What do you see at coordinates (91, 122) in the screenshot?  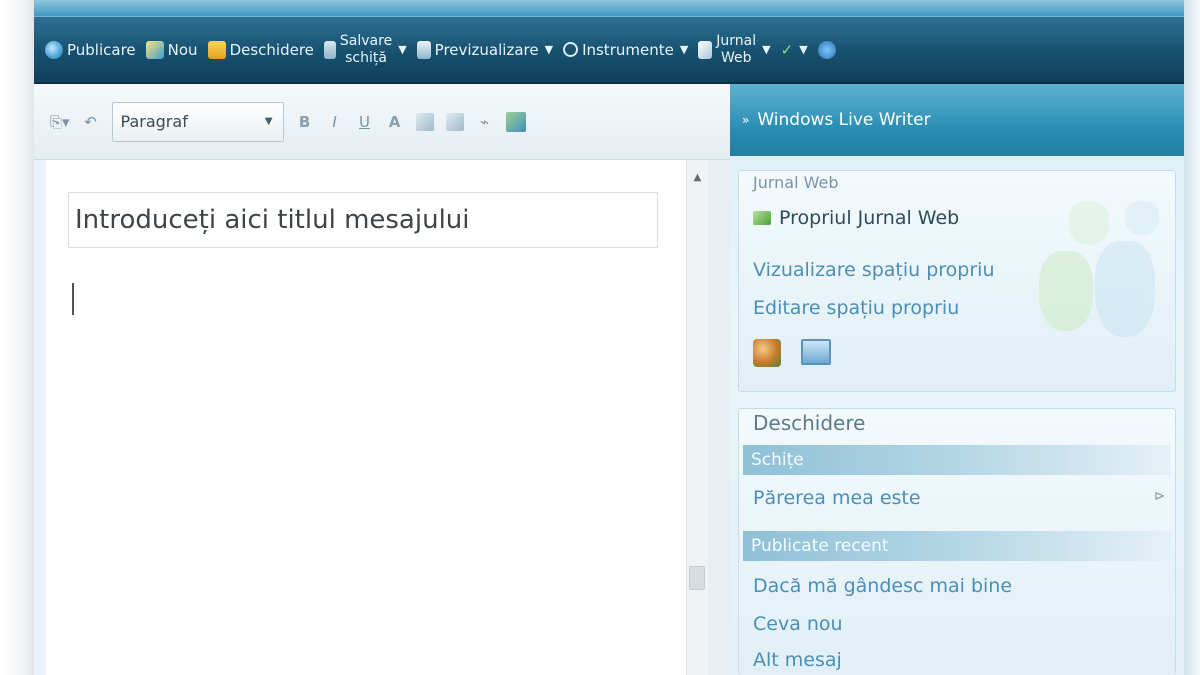 I see `undo-icon: ↶` at bounding box center [91, 122].